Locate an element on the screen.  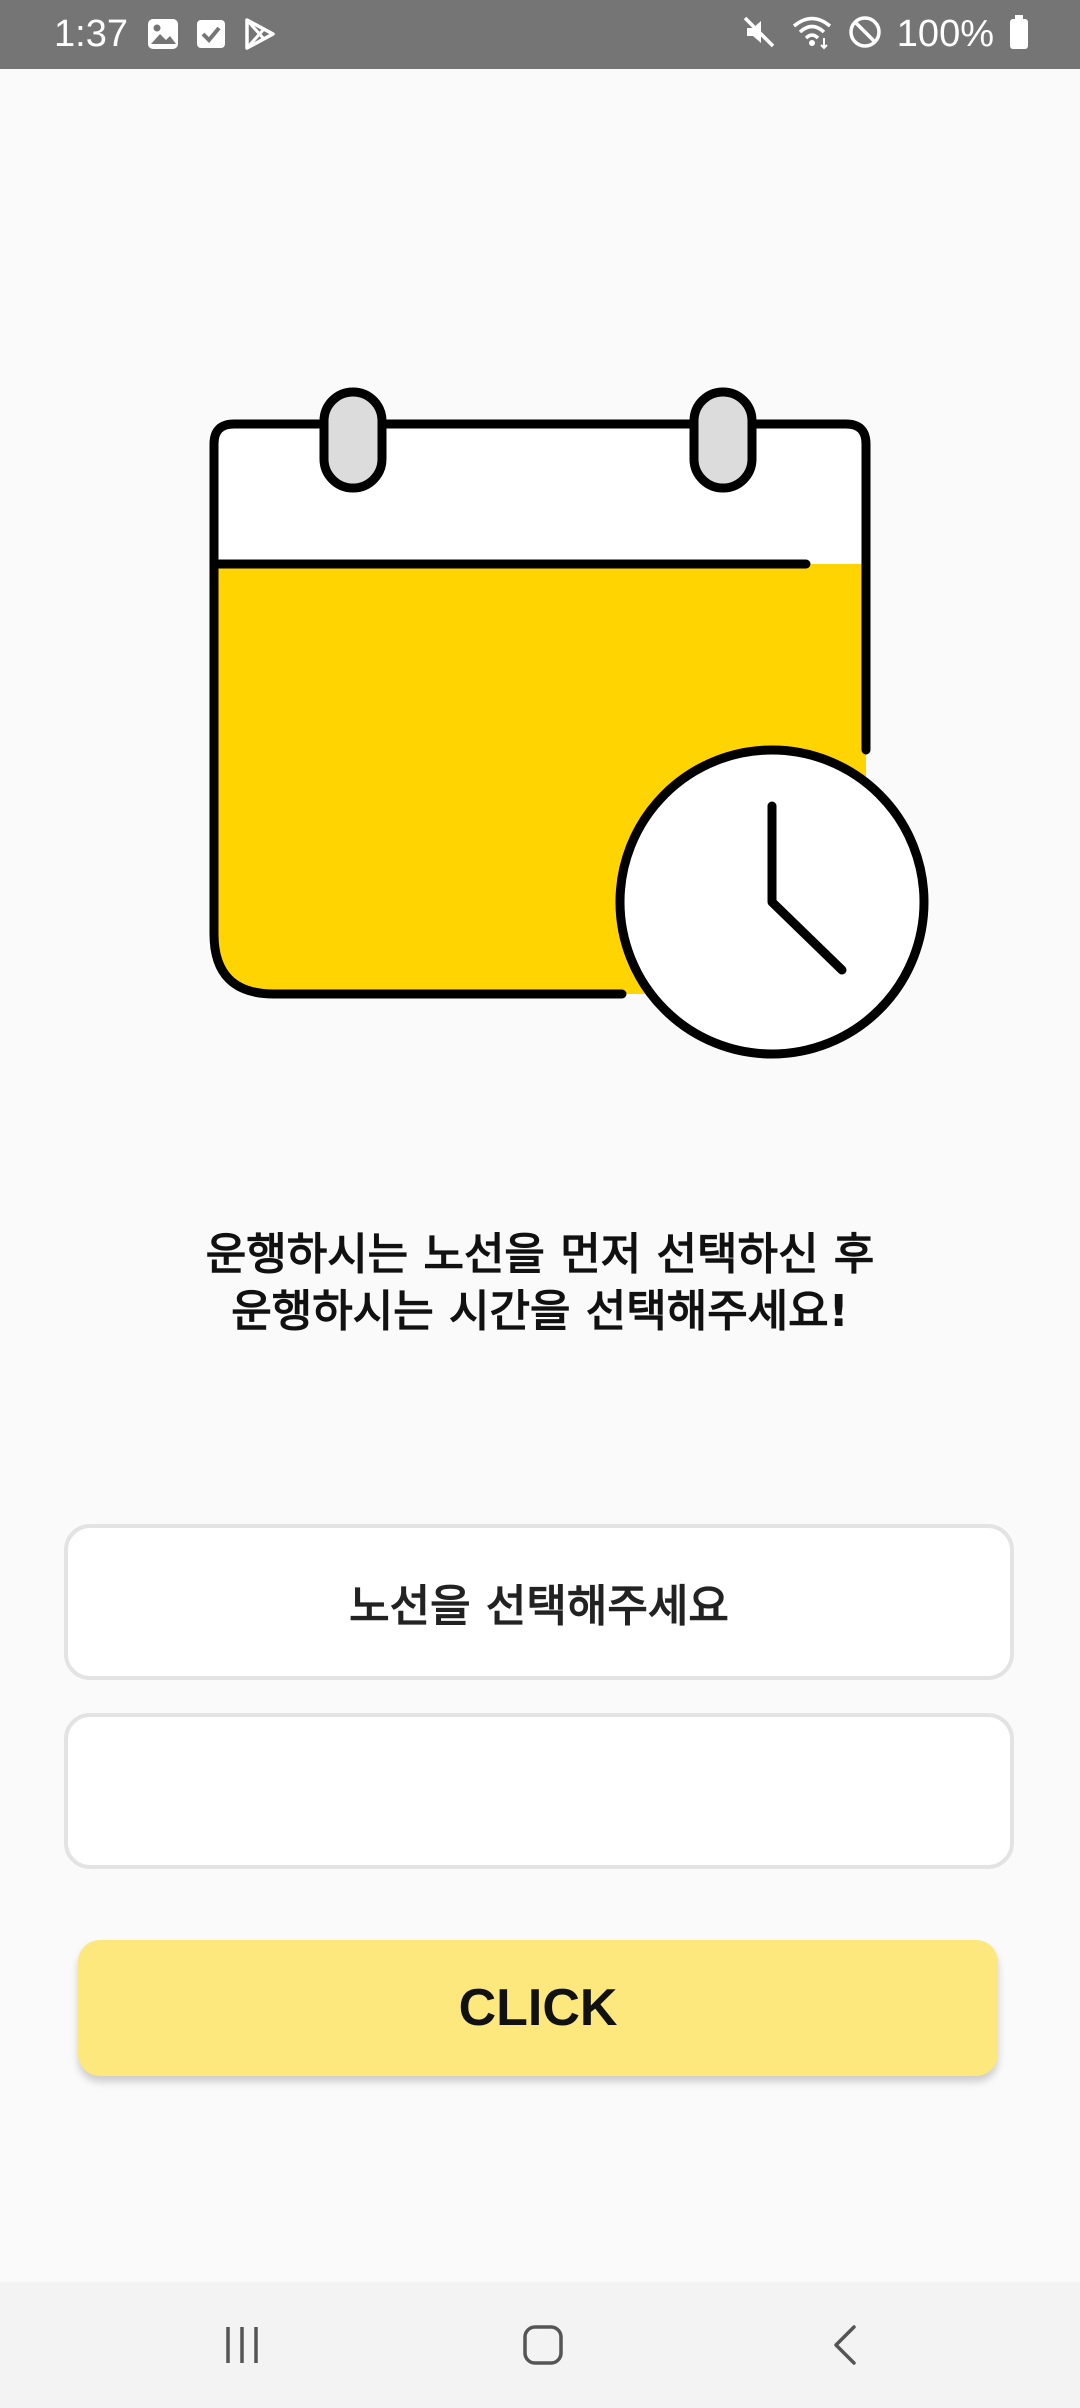
status-bar: 1:37 100% is located at coordinates (540, 34).